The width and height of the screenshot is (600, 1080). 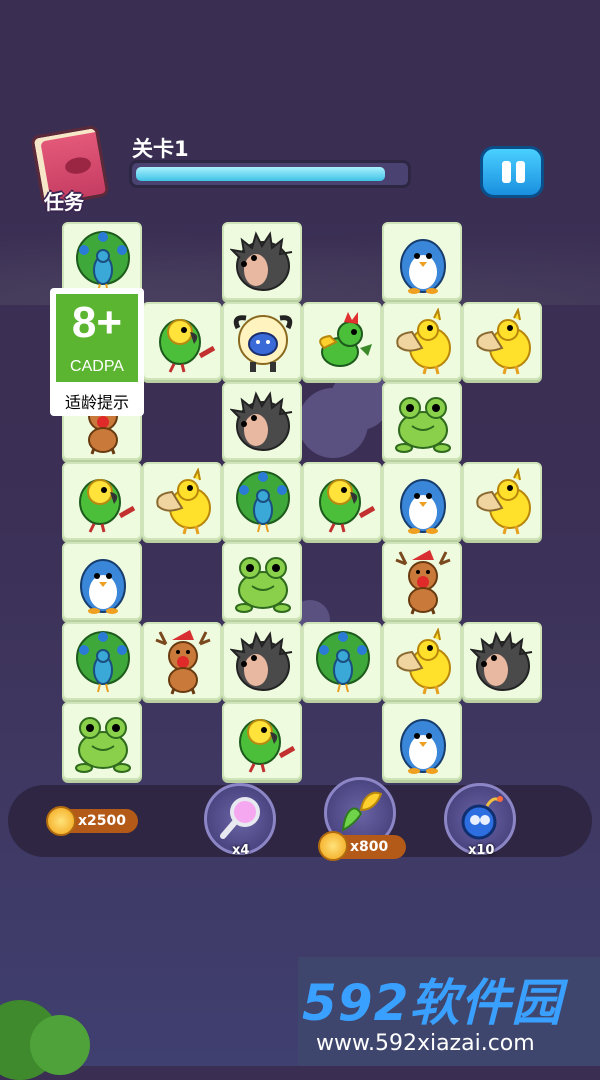 What do you see at coordinates (160, 149) in the screenshot?
I see `level-label: 关卡1` at bounding box center [160, 149].